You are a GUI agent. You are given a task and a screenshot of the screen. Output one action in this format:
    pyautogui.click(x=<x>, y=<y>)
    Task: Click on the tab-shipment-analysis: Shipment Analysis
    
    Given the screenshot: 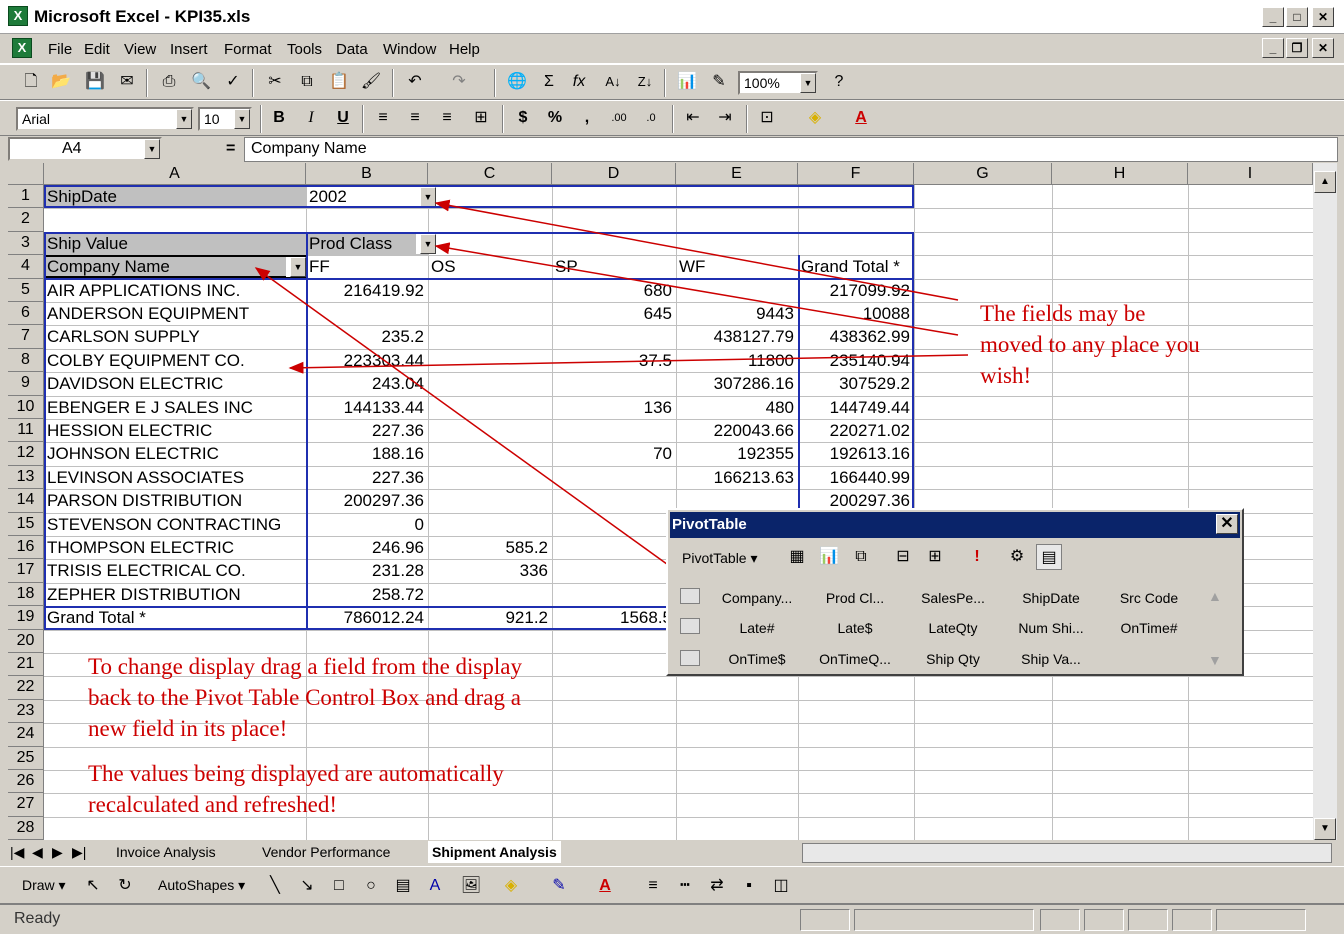 What is the action you would take?
    pyautogui.click(x=494, y=852)
    